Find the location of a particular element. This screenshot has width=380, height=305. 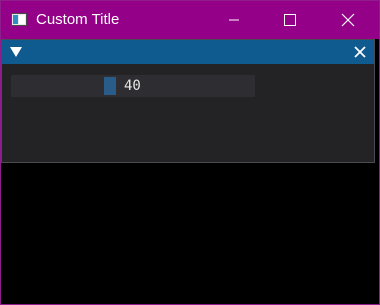

slider-value: 40 is located at coordinates (132, 86).